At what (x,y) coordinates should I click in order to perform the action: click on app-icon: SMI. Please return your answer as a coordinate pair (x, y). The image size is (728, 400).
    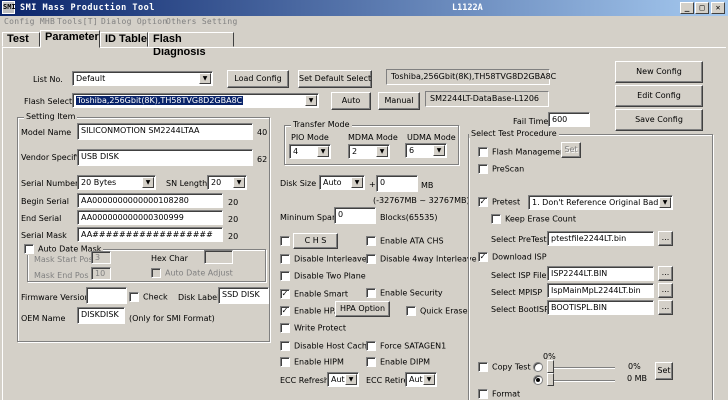
    Looking at the image, I should click on (9, 7).